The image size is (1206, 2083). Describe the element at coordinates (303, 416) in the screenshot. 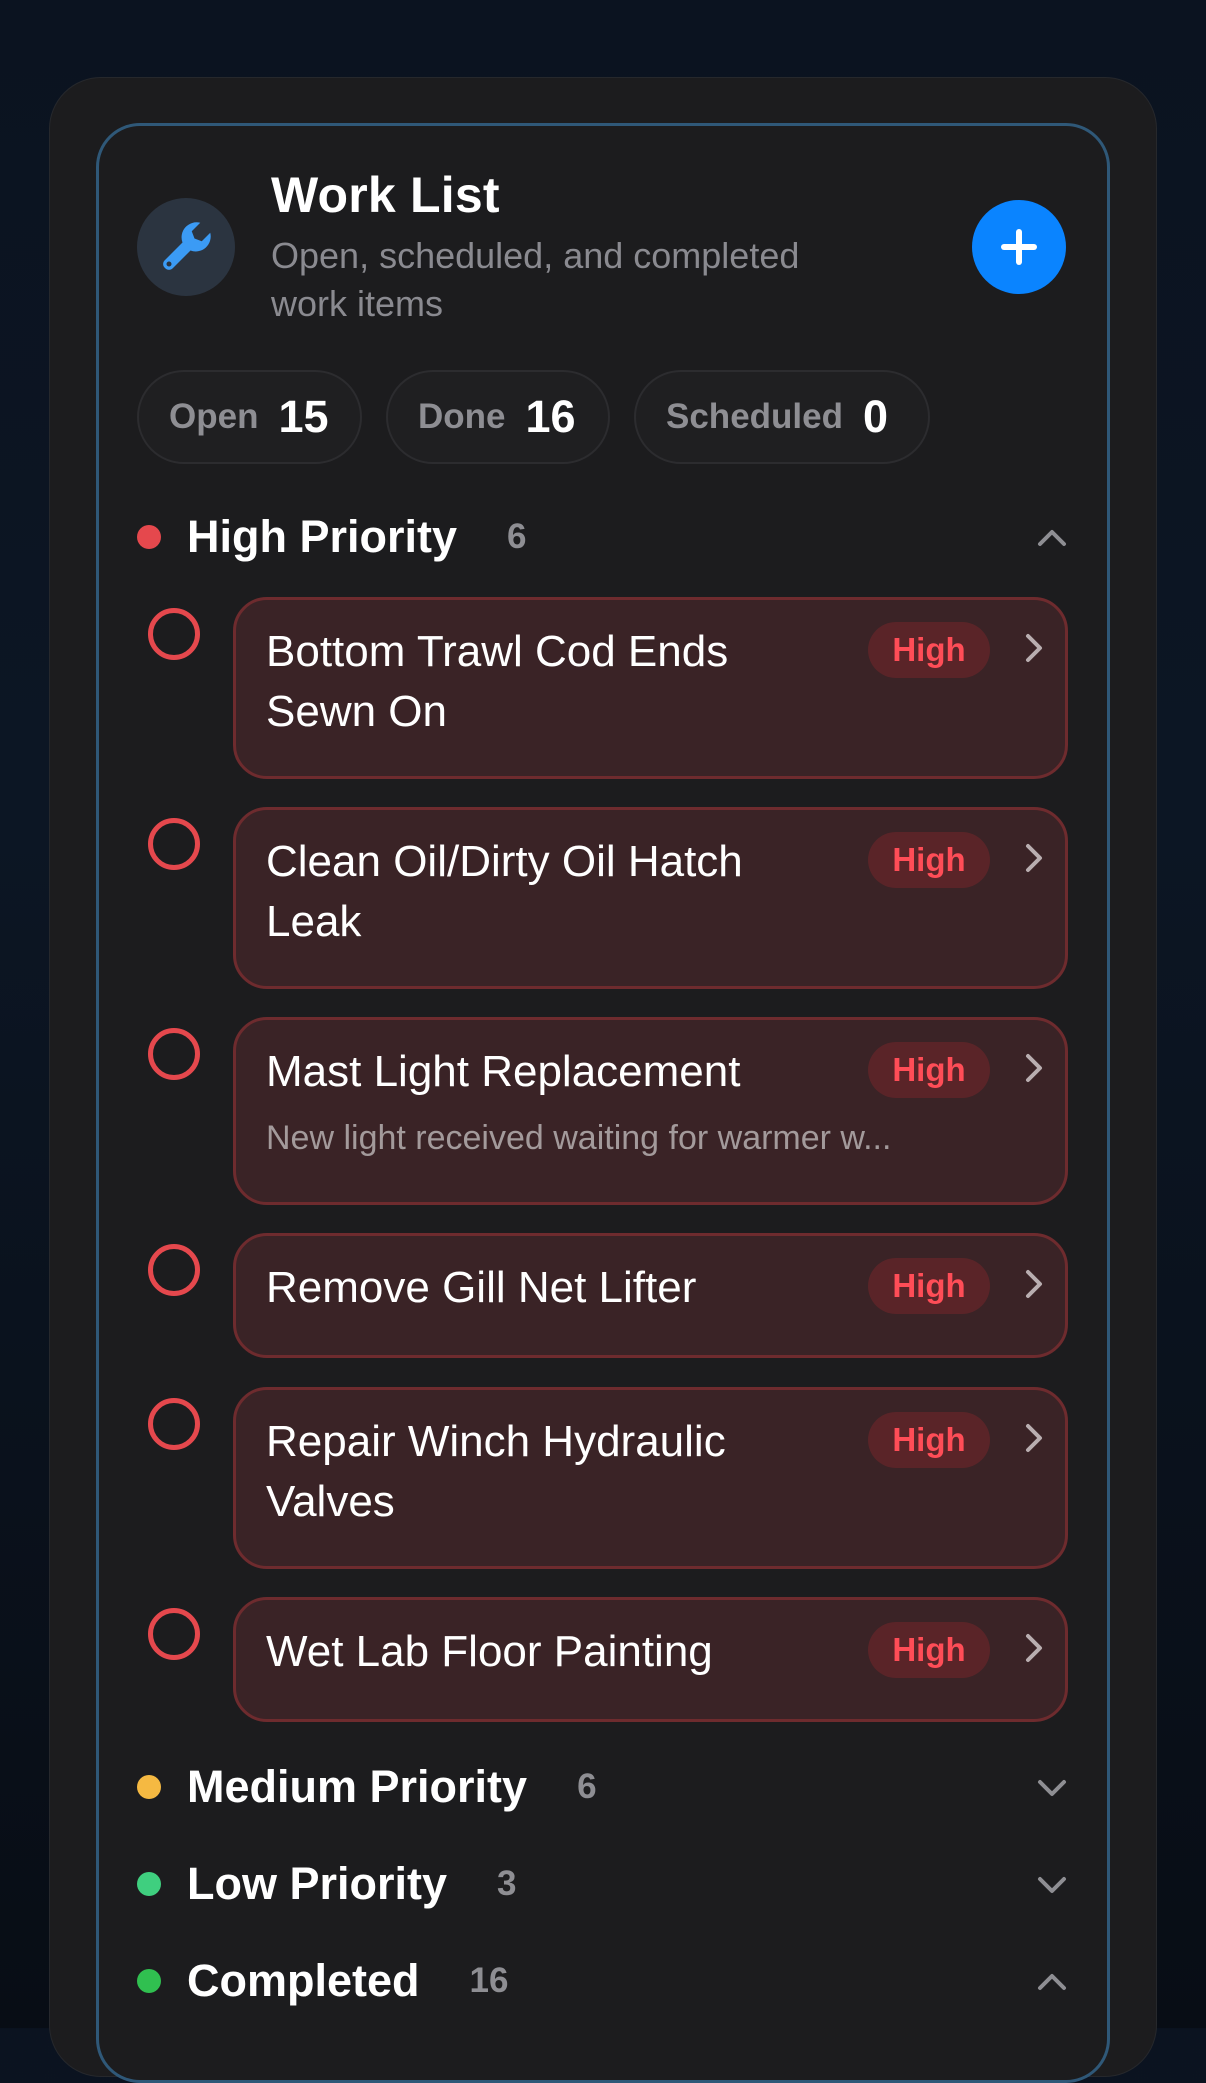

I see `stat-value: 15` at that location.